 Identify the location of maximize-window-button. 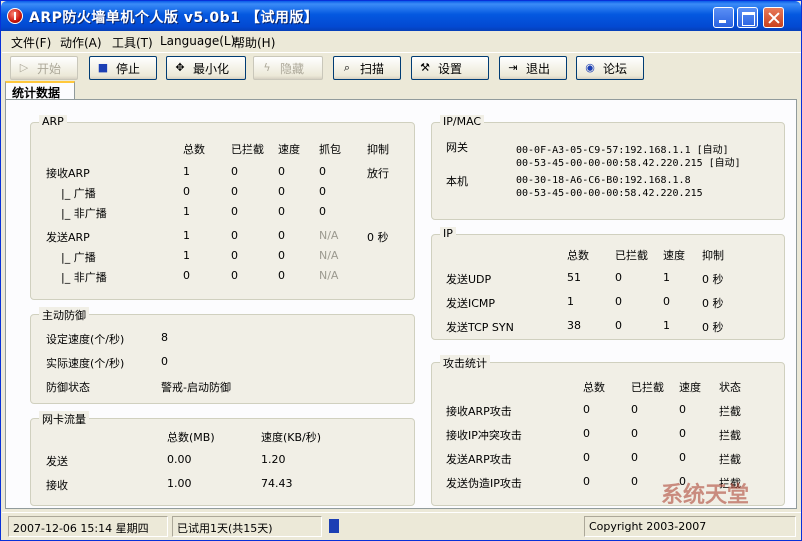
(747, 17).